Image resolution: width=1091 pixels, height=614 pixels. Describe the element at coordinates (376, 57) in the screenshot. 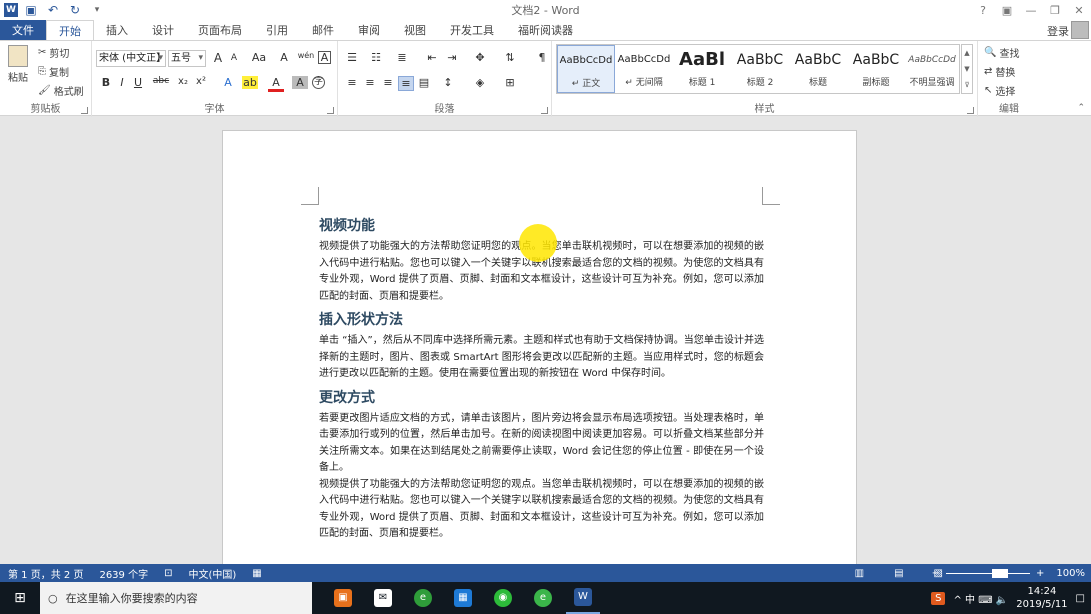

I see `numbering-icon: ☷` at that location.